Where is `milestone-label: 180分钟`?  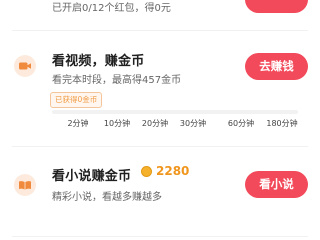
milestone-label: 180分钟 is located at coordinates (282, 123).